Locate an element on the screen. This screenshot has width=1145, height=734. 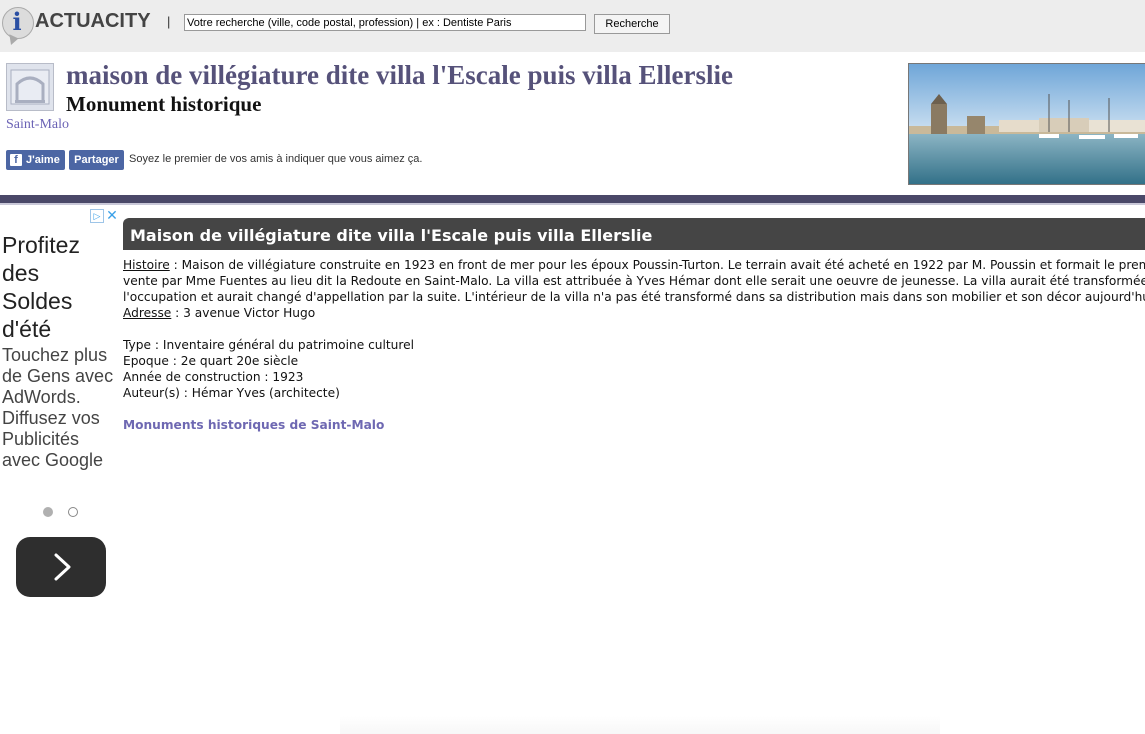
bottom-shadow is located at coordinates (640, 725).